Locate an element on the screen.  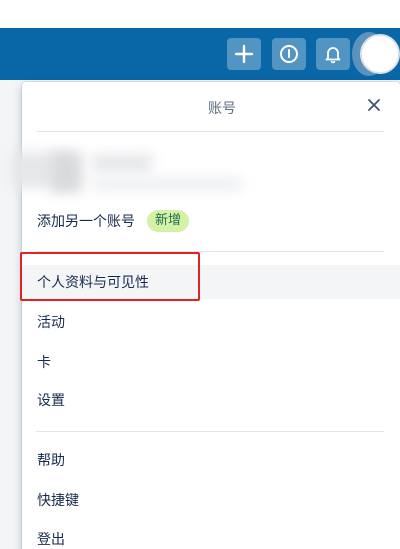
menu-item-settings: 设置 is located at coordinates (211, 400).